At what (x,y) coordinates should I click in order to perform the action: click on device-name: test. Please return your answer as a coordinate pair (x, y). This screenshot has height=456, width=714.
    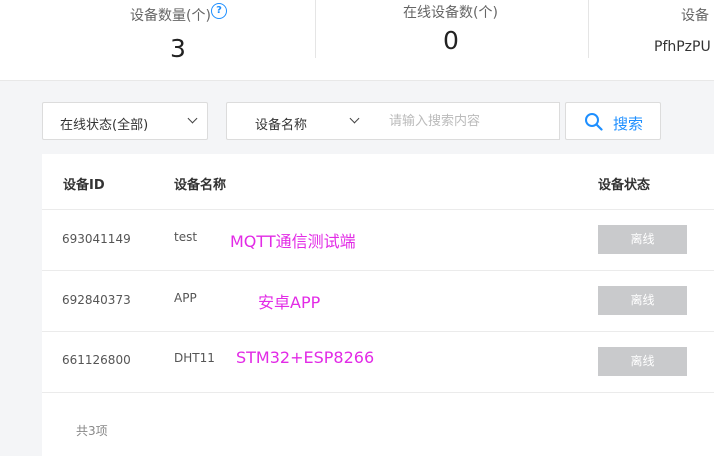
    Looking at the image, I should click on (185, 237).